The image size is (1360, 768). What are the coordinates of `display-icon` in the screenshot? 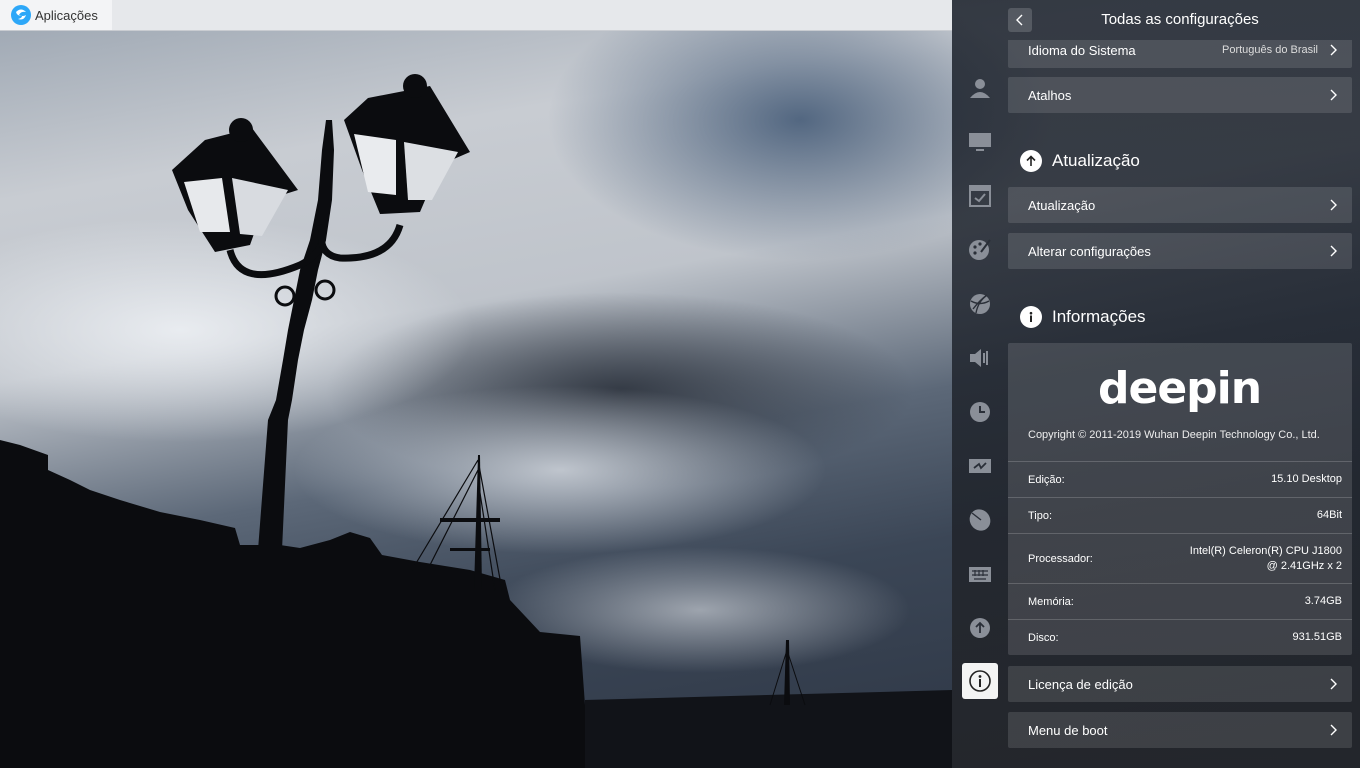 It's located at (980, 142).